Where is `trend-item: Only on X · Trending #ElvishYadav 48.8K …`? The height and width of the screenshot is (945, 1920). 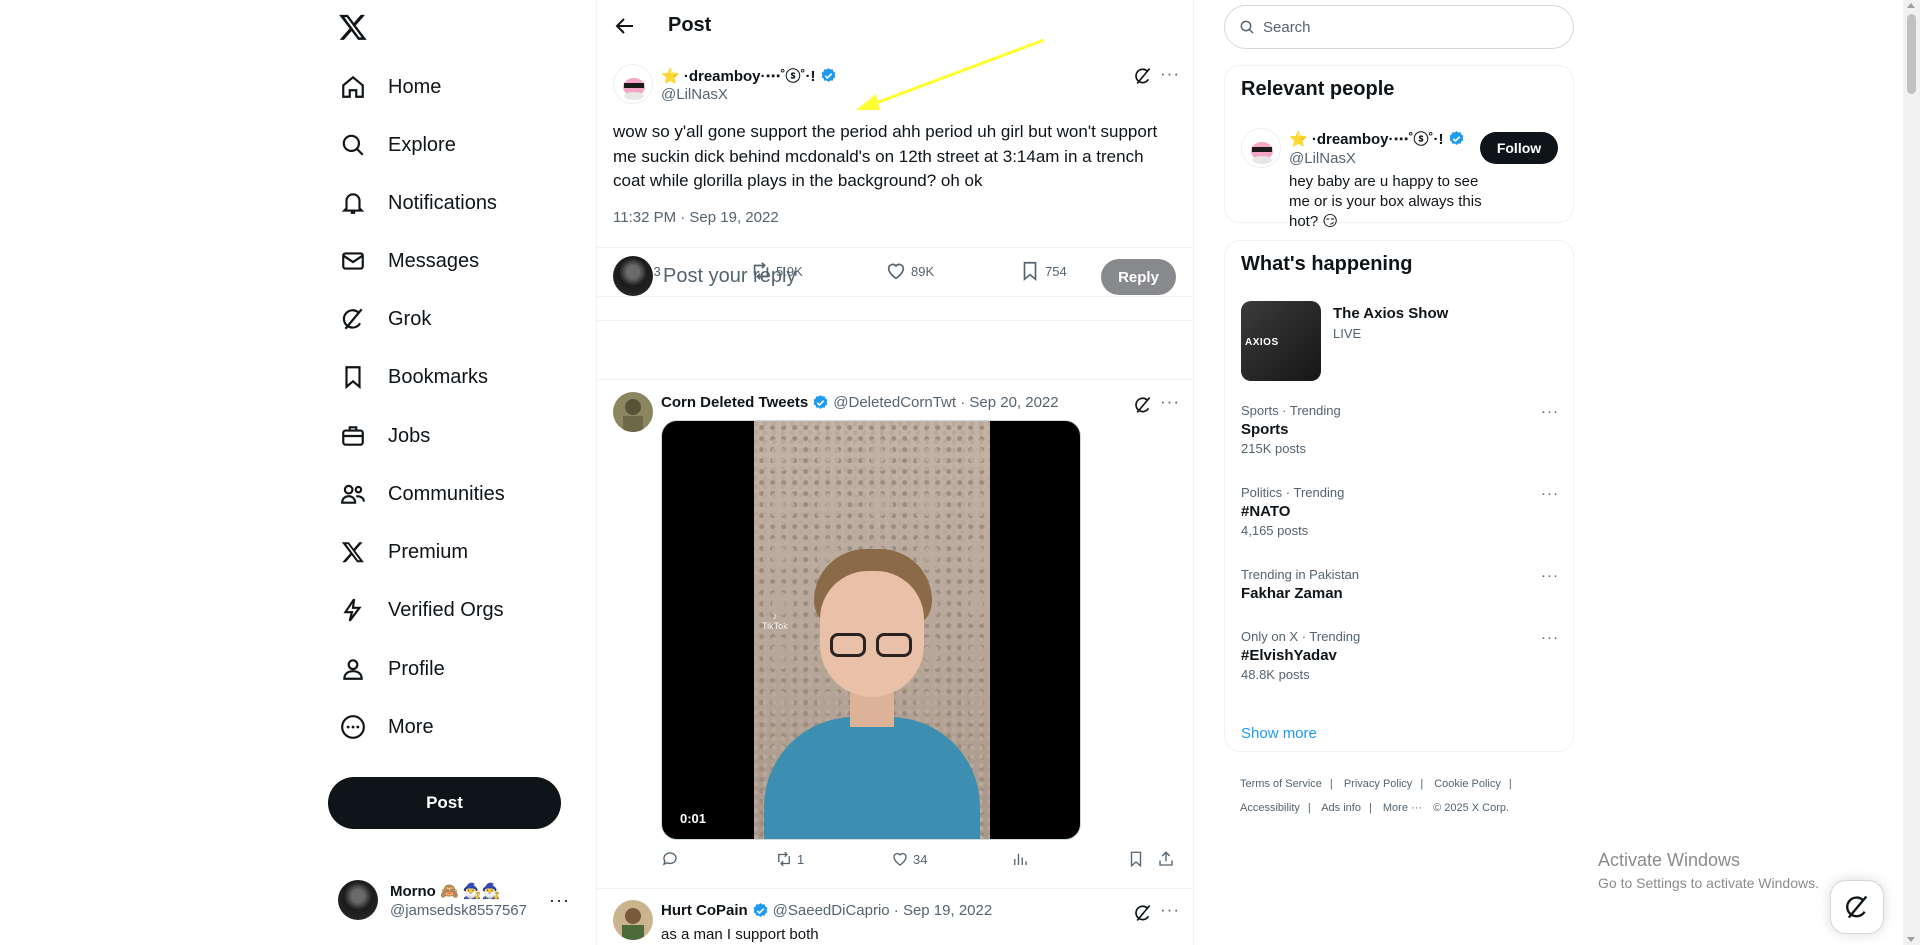 trend-item: Only on X · Trending #ElvishYadav 48.8K … is located at coordinates (1400, 655).